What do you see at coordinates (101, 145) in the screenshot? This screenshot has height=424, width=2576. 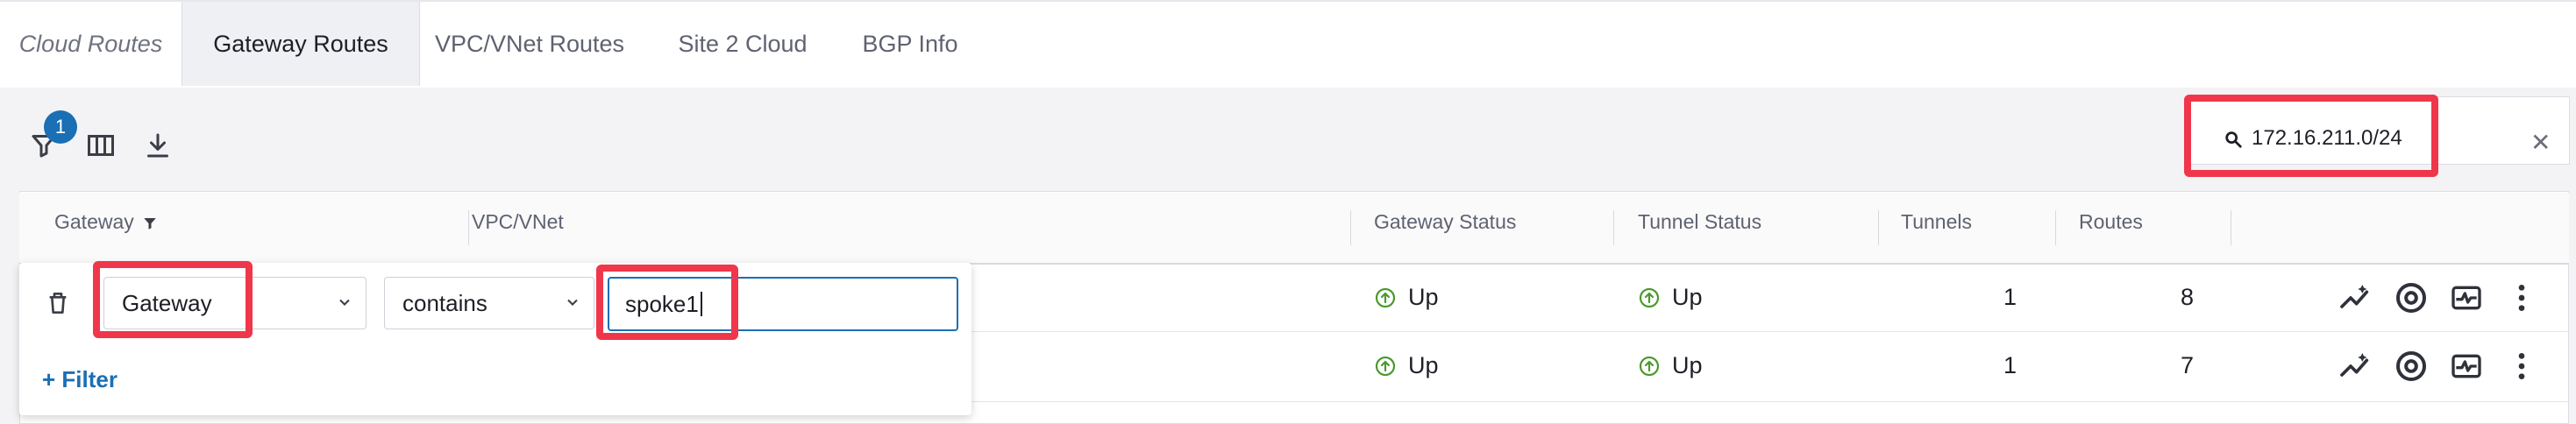 I see `columns-icon` at bounding box center [101, 145].